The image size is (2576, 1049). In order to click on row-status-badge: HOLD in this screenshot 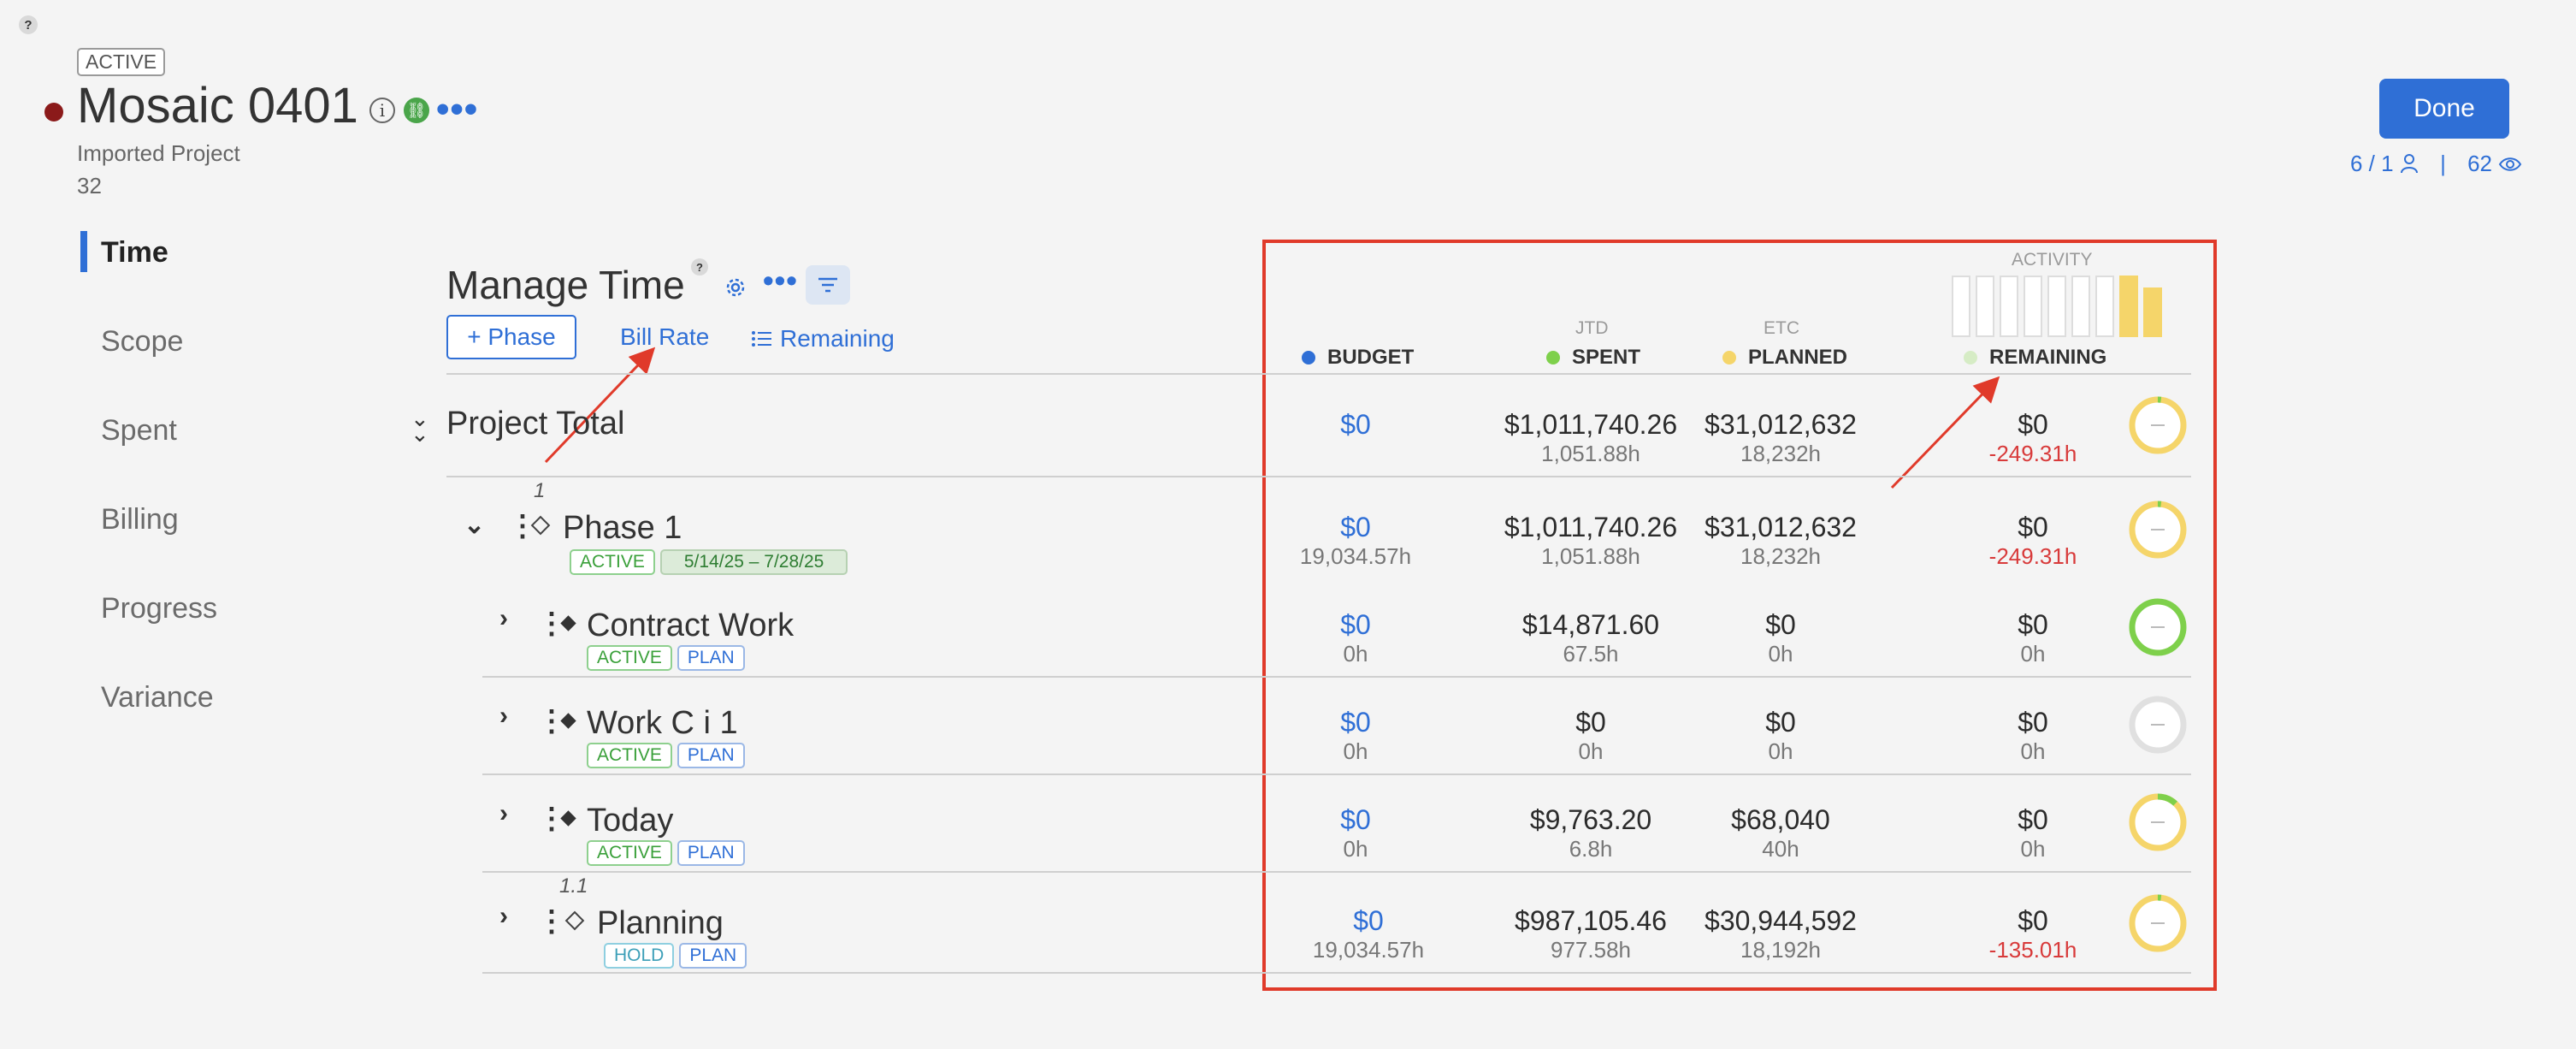, I will do `click(639, 956)`.